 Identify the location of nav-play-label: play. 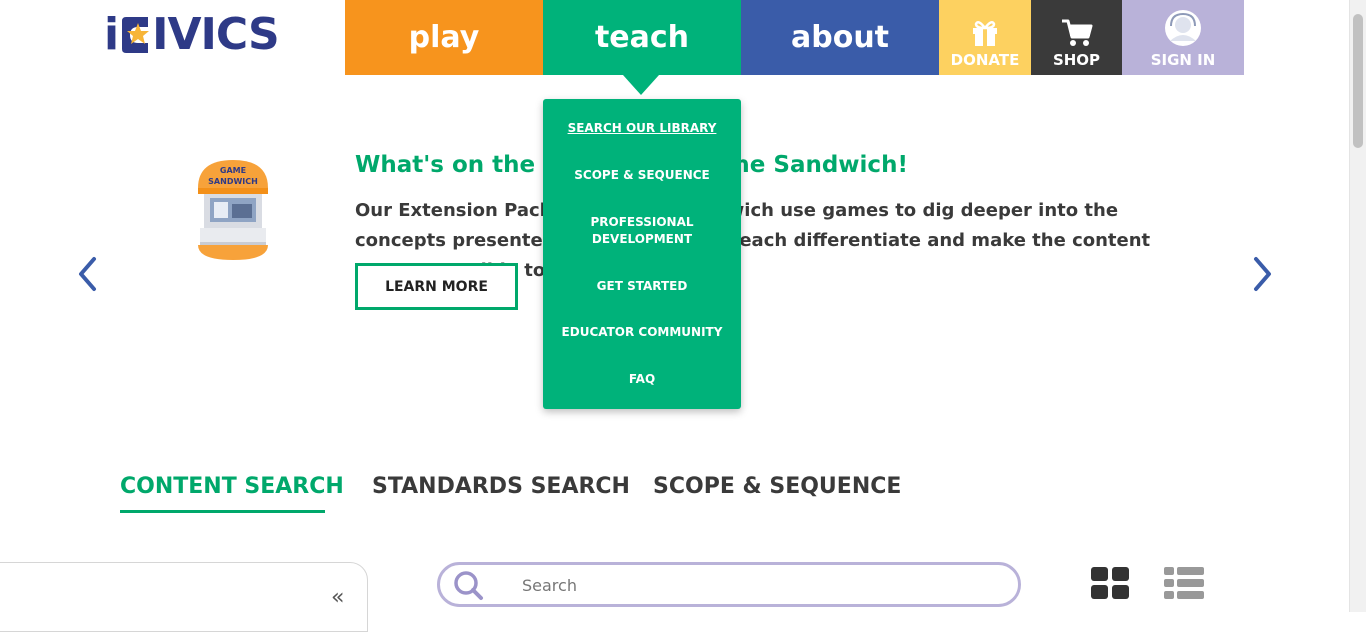
(444, 37).